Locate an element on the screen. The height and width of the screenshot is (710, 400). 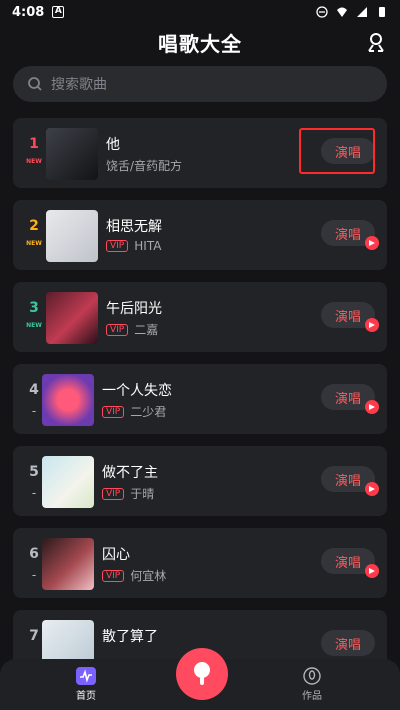
song-meta: VIP HITA is located at coordinates (133, 246).